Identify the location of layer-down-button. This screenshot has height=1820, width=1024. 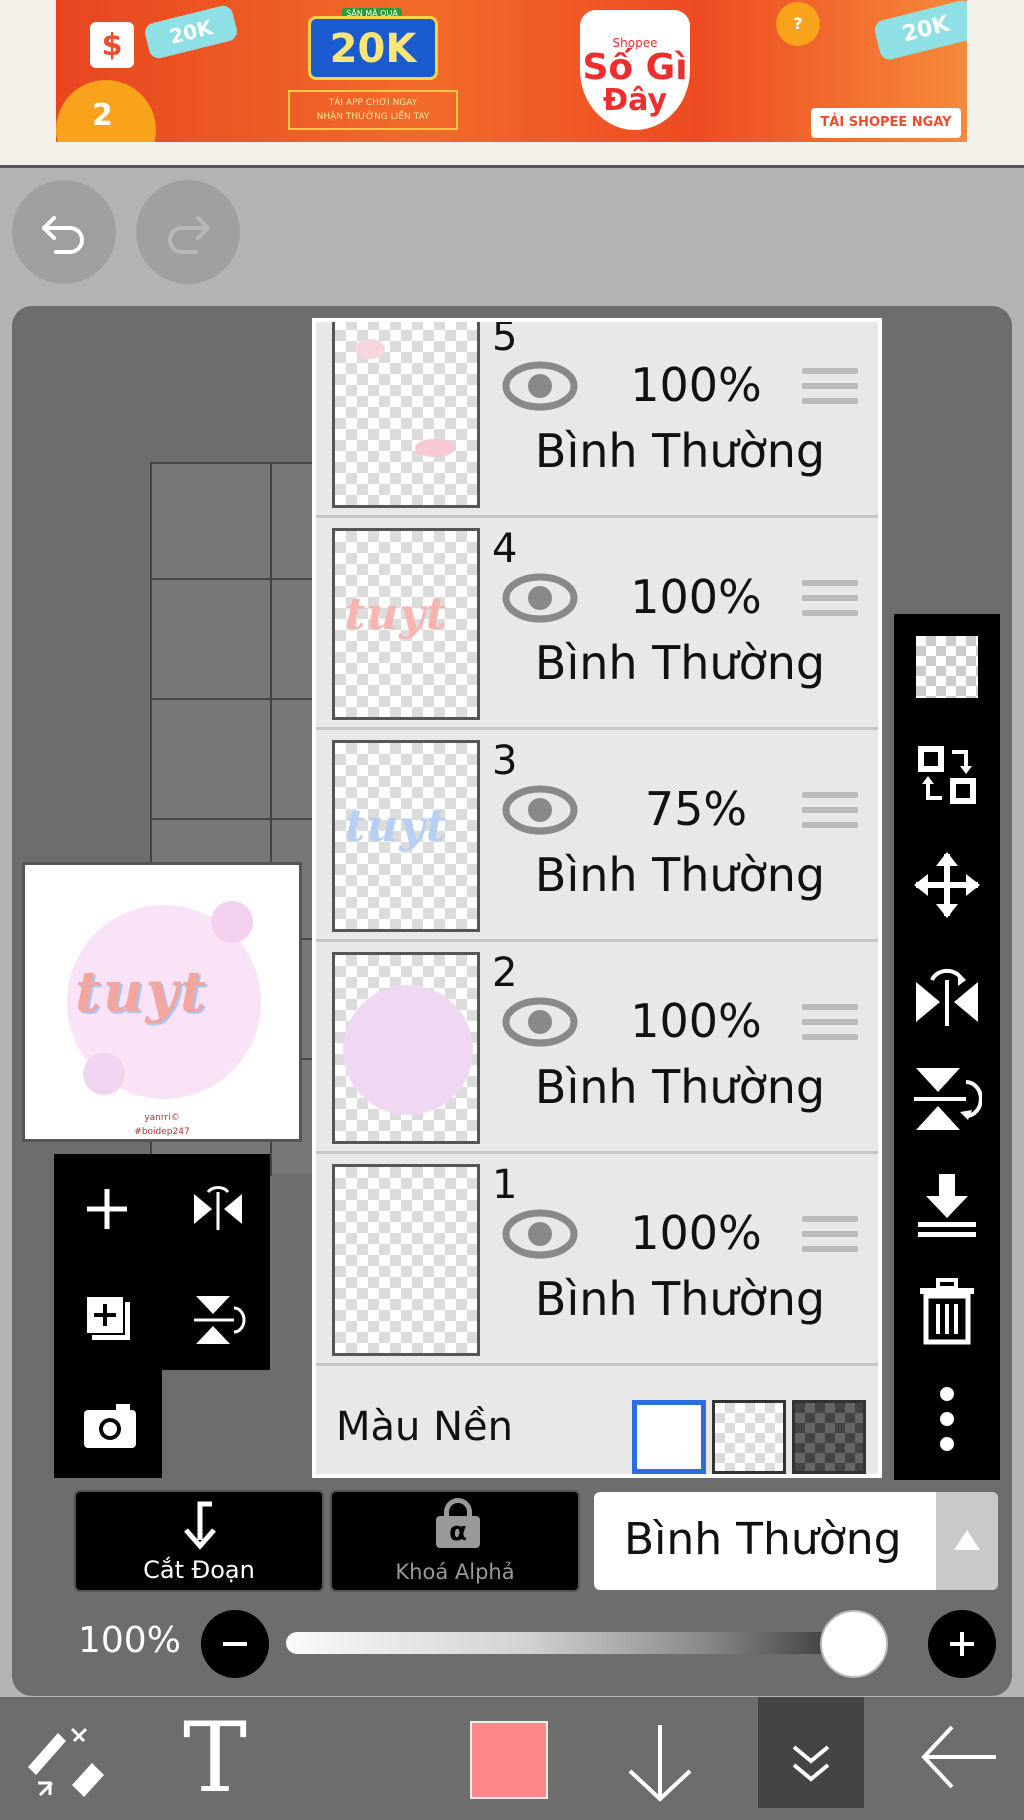
(660, 1758).